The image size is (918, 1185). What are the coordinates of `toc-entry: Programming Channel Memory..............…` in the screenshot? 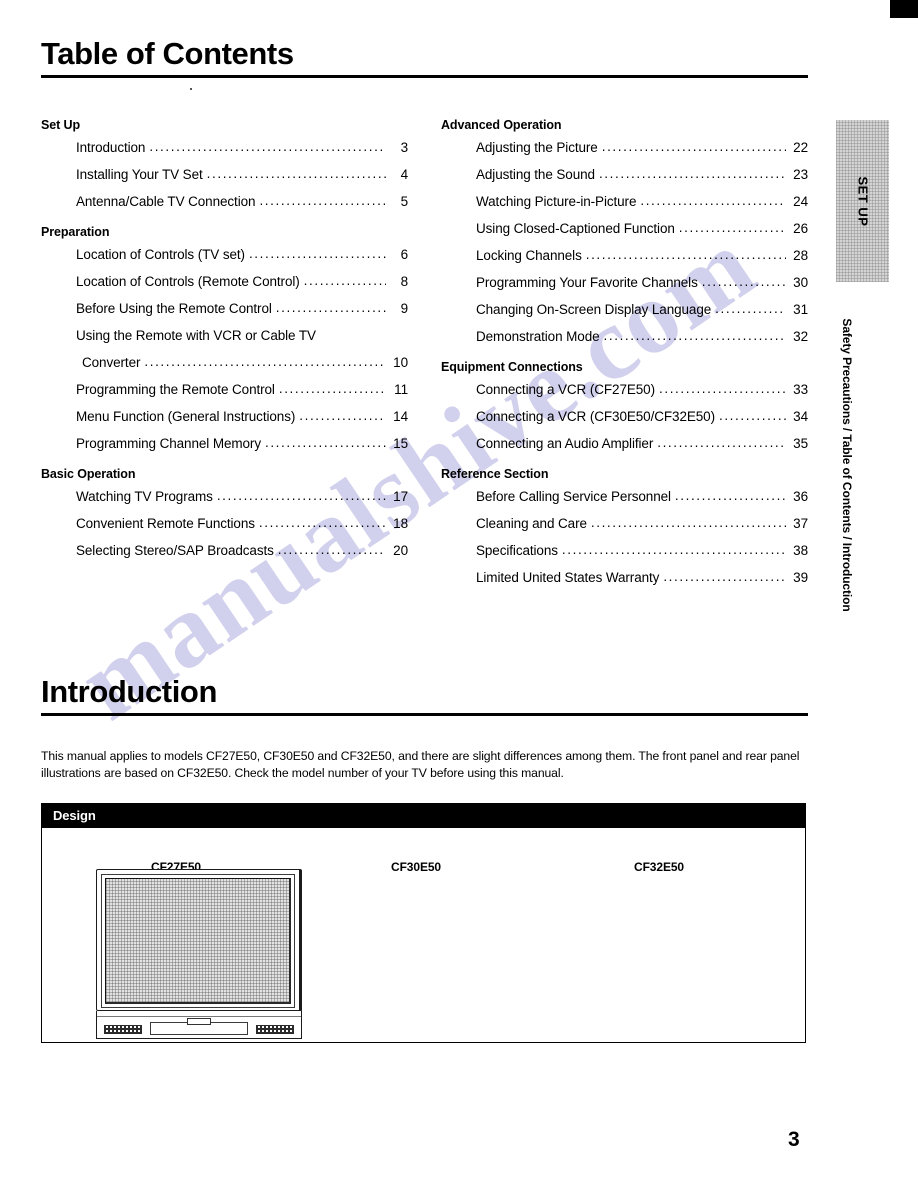 It's located at (242, 443).